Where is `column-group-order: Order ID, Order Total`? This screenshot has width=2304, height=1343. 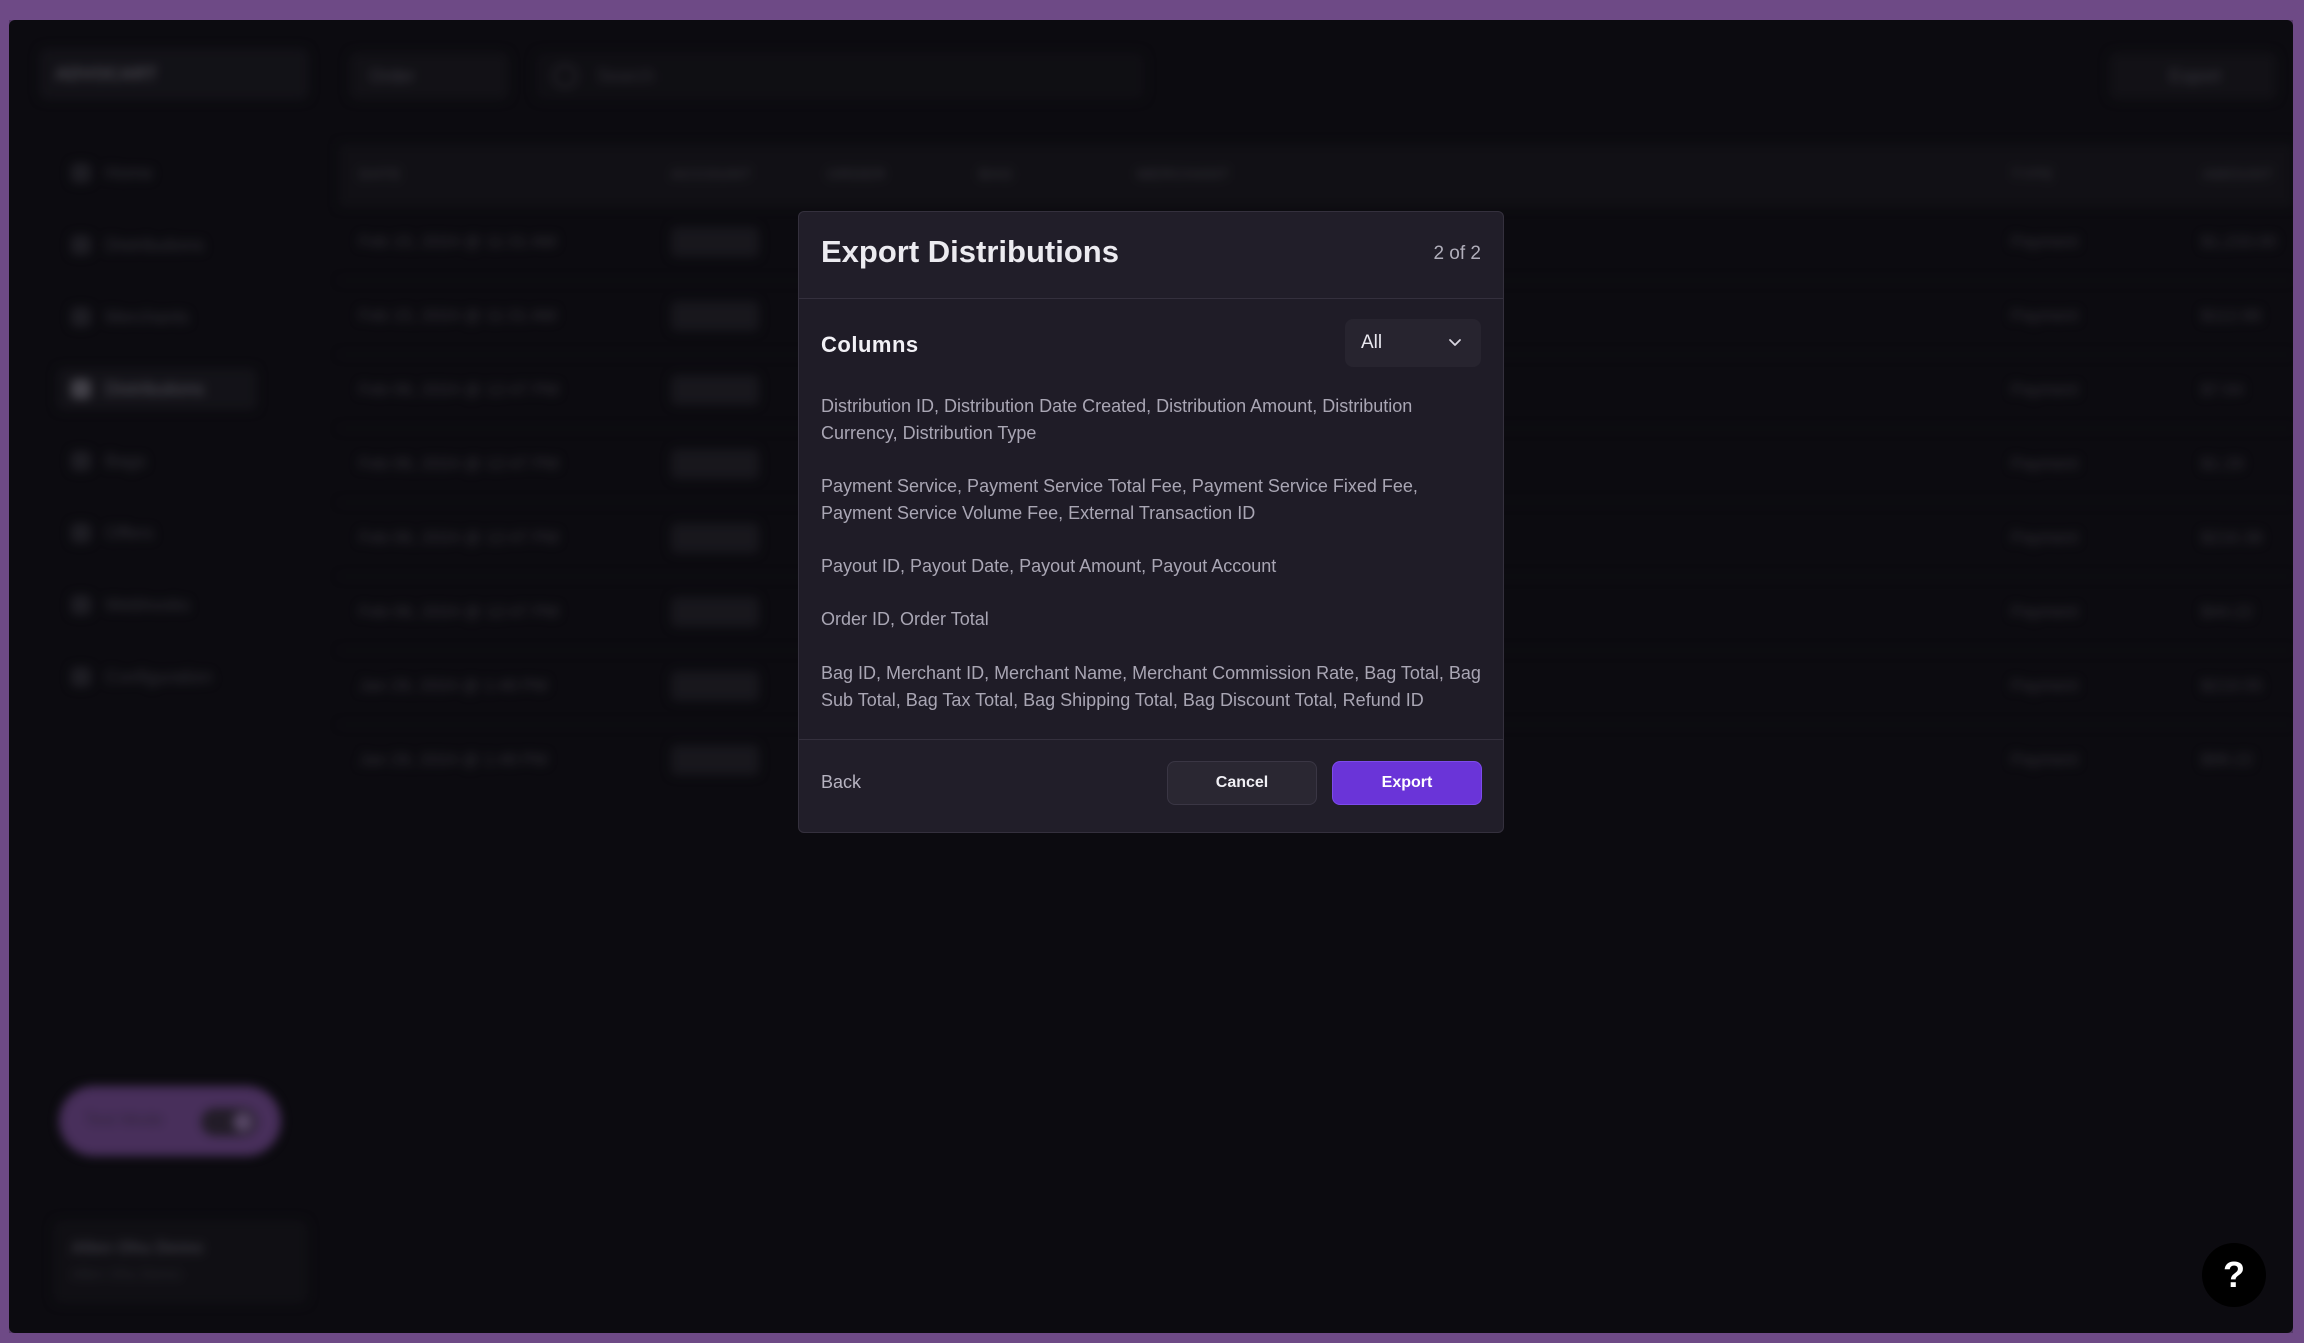 column-group-order: Order ID, Order Total is located at coordinates (905, 619).